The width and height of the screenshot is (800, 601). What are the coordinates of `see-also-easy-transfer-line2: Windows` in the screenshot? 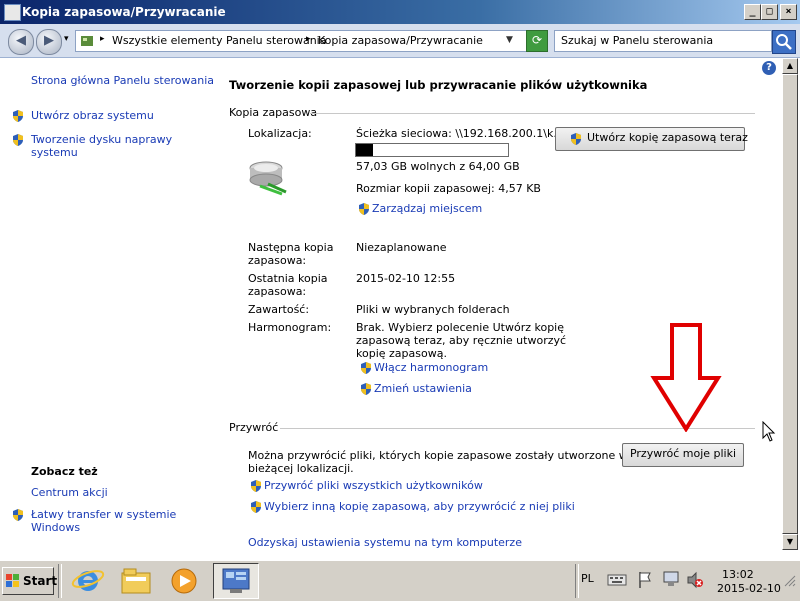 It's located at (55, 527).